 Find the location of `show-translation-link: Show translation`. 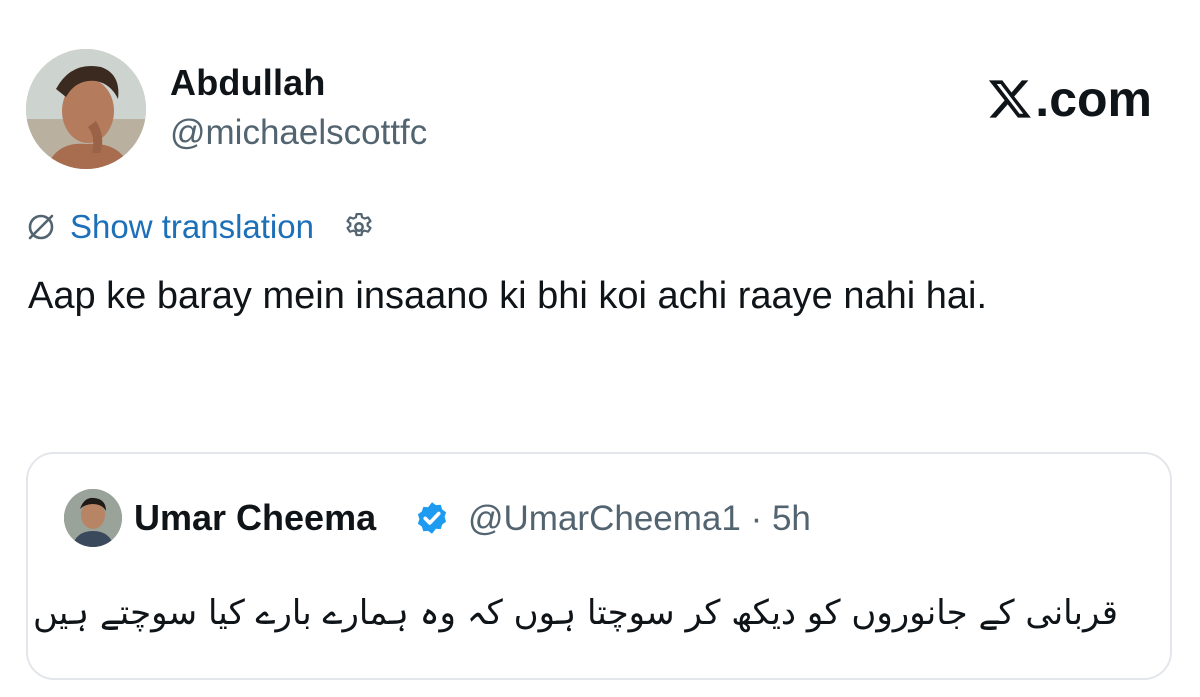

show-translation-link: Show translation is located at coordinates (192, 227).